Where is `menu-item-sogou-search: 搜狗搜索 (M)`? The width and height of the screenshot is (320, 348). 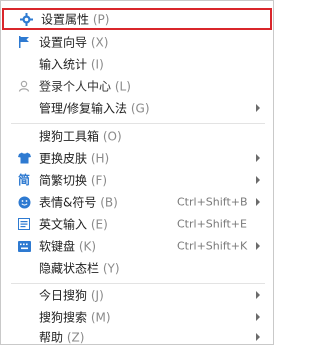 menu-item-sogou-search: 搜狗搜索 (M) is located at coordinates (137, 317).